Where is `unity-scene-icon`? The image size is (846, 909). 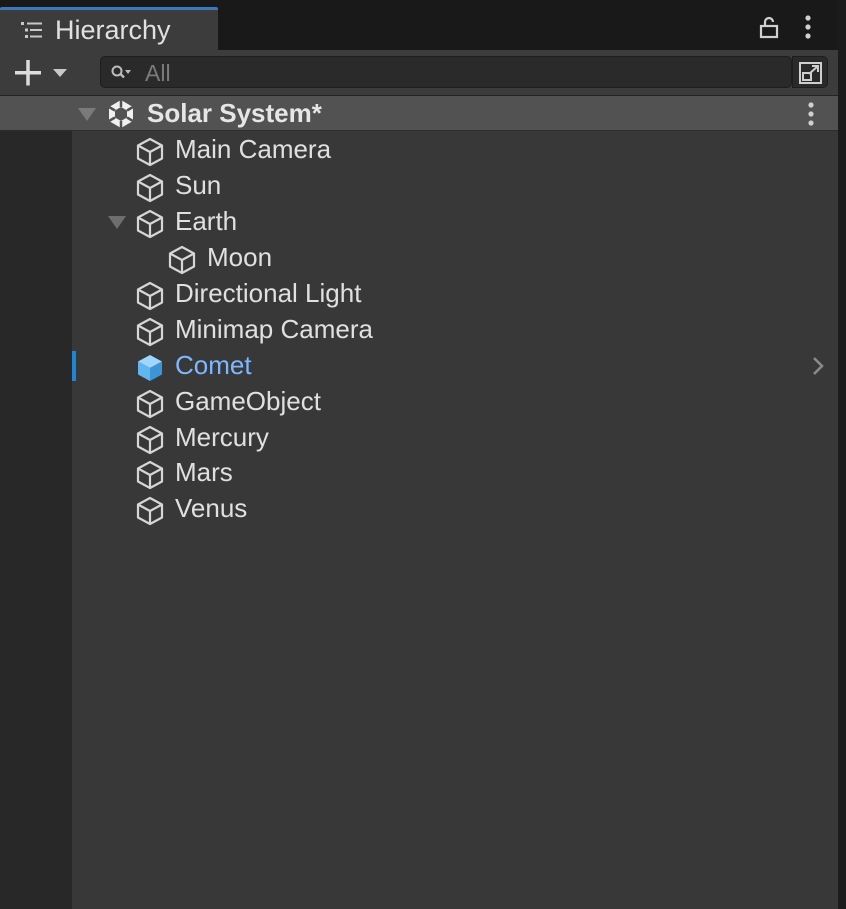 unity-scene-icon is located at coordinates (121, 116).